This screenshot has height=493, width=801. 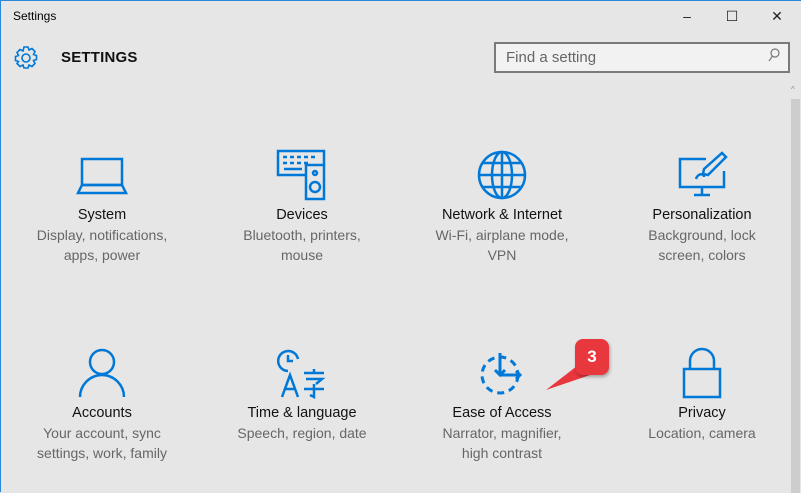 What do you see at coordinates (501, 374) in the screenshot?
I see `ease-of-access-icon` at bounding box center [501, 374].